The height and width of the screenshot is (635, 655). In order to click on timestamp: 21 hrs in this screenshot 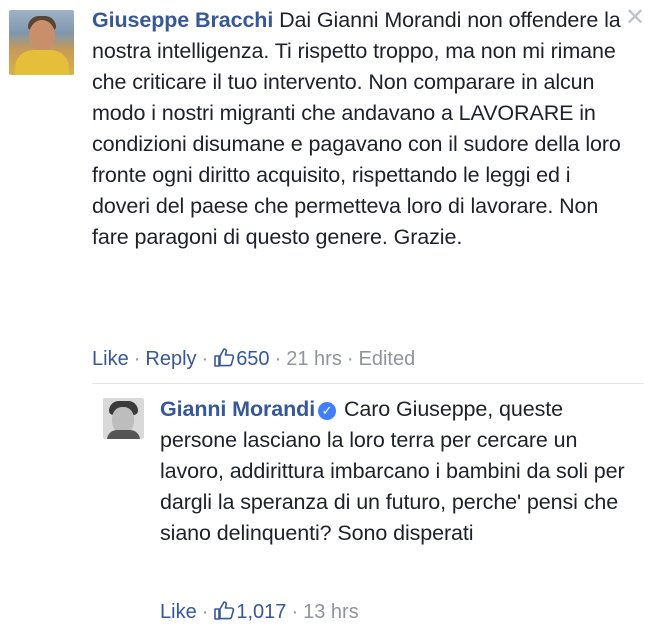, I will do `click(314, 359)`.